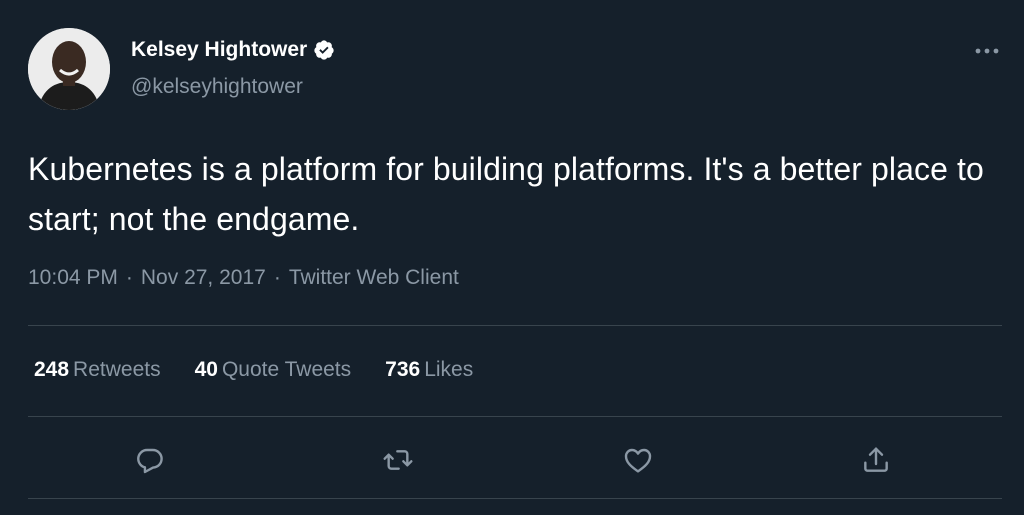 This screenshot has height=515, width=1024. I want to click on quote-tweets-count: 40, so click(206, 369).